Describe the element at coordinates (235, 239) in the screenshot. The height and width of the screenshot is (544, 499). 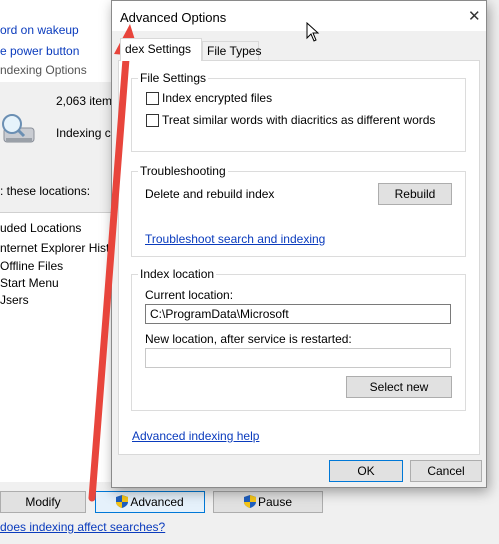
I see `troubleshoot-link: Troubleshoot search and indexing` at that location.